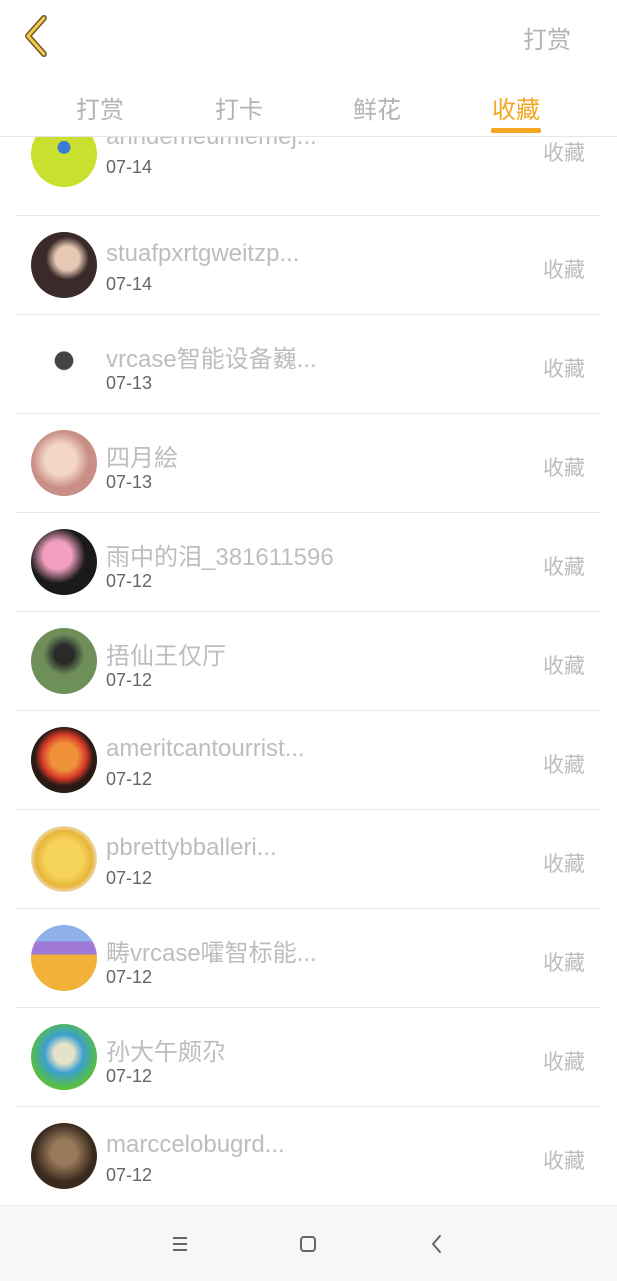 The height and width of the screenshot is (1281, 617). I want to click on list-item: 雨中的泪_381611596 07-12 收藏, so click(308, 562).